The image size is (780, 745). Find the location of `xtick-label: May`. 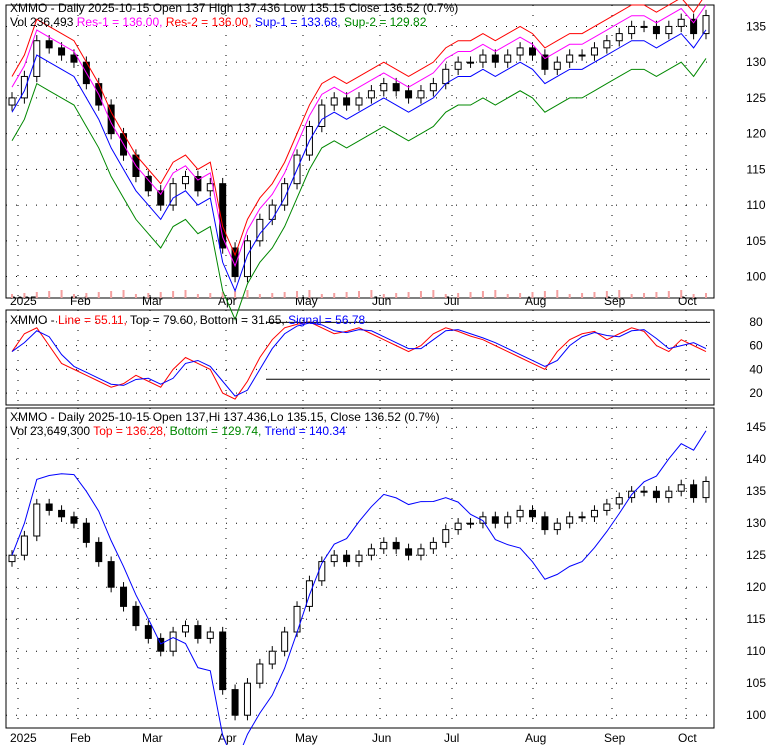

xtick-label: May is located at coordinates (306, 301).